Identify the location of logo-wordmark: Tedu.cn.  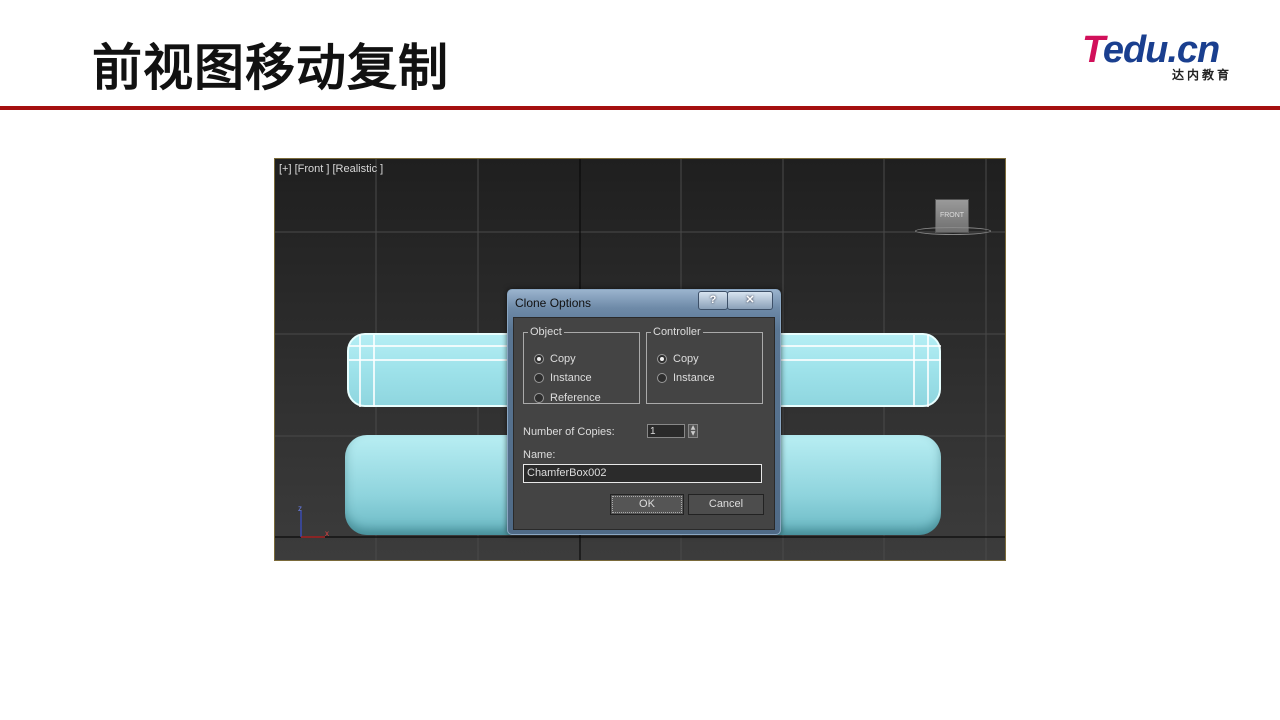
(1151, 50).